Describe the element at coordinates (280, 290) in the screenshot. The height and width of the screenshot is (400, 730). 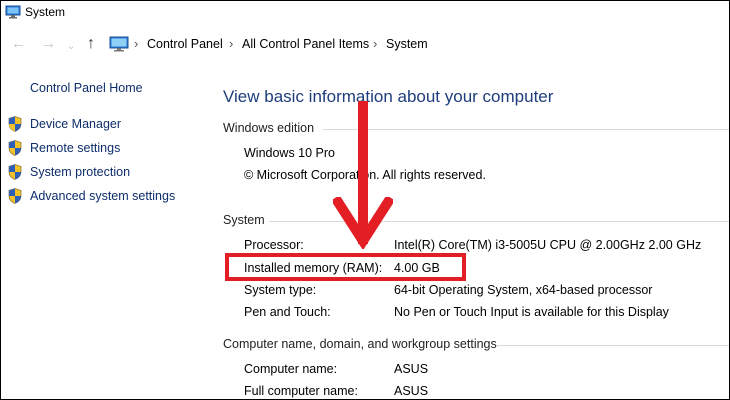
I see `system-type-label: System type:` at that location.